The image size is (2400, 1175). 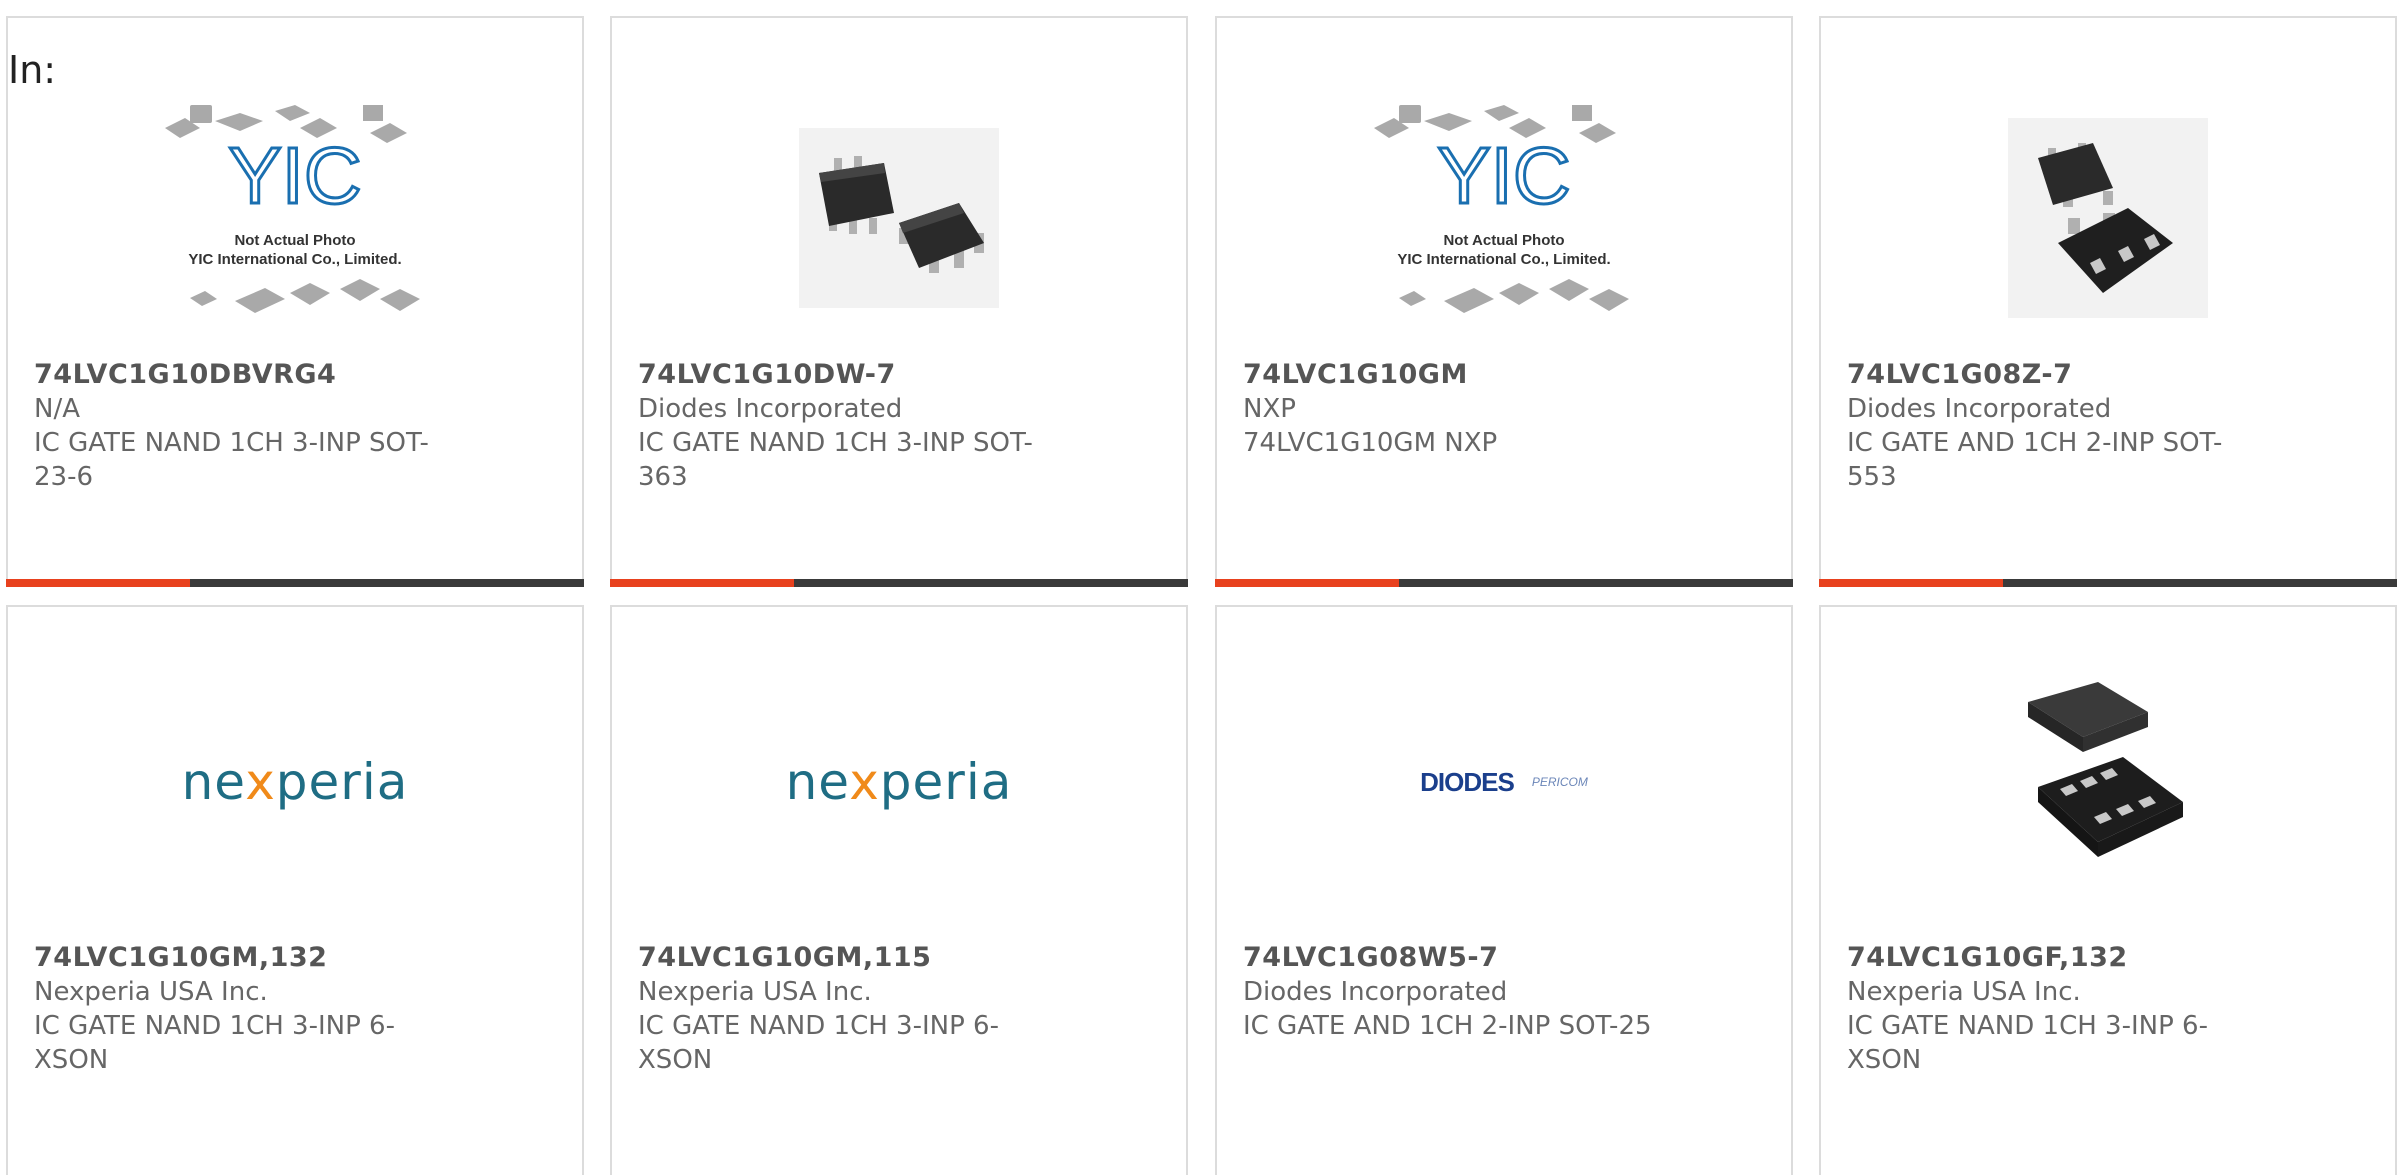 What do you see at coordinates (57, 409) in the screenshot?
I see `manufacturer: N/A` at bounding box center [57, 409].